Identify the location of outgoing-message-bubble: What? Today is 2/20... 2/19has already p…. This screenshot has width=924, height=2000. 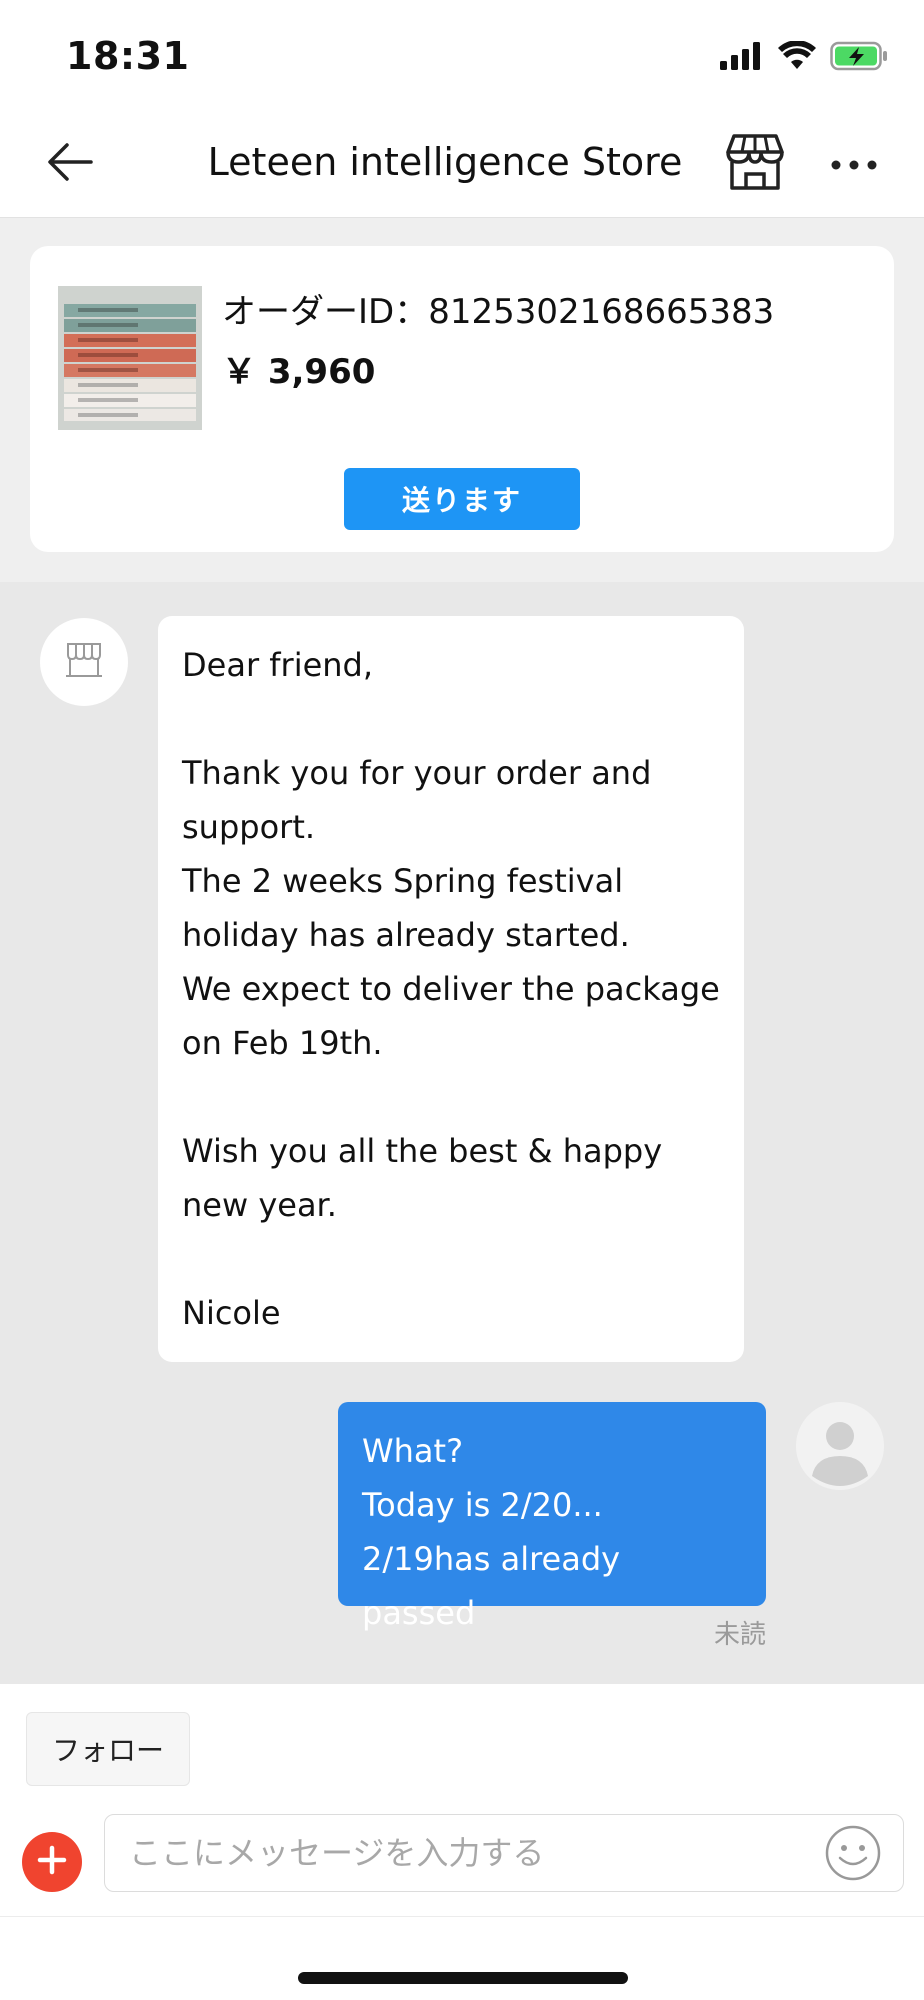
(552, 1517).